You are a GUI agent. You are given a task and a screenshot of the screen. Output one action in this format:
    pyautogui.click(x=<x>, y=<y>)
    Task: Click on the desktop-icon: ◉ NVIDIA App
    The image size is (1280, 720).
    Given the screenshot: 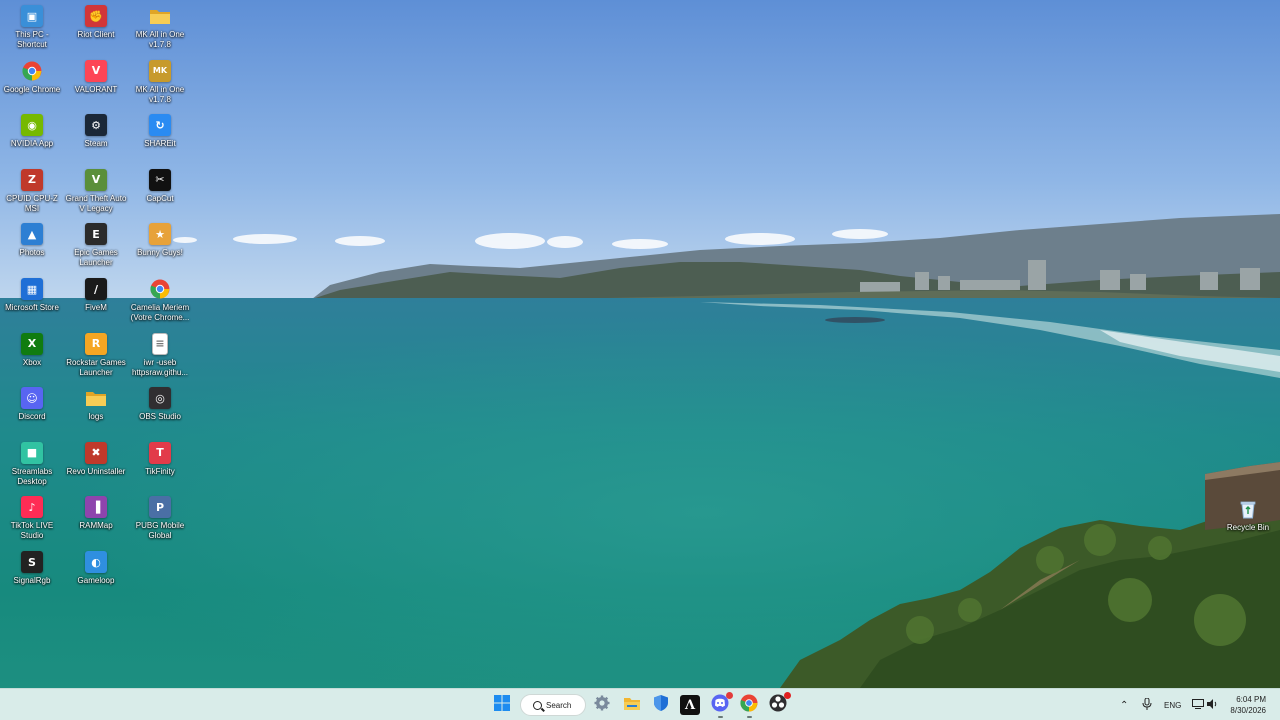 What is the action you would take?
    pyautogui.click(x=32, y=131)
    